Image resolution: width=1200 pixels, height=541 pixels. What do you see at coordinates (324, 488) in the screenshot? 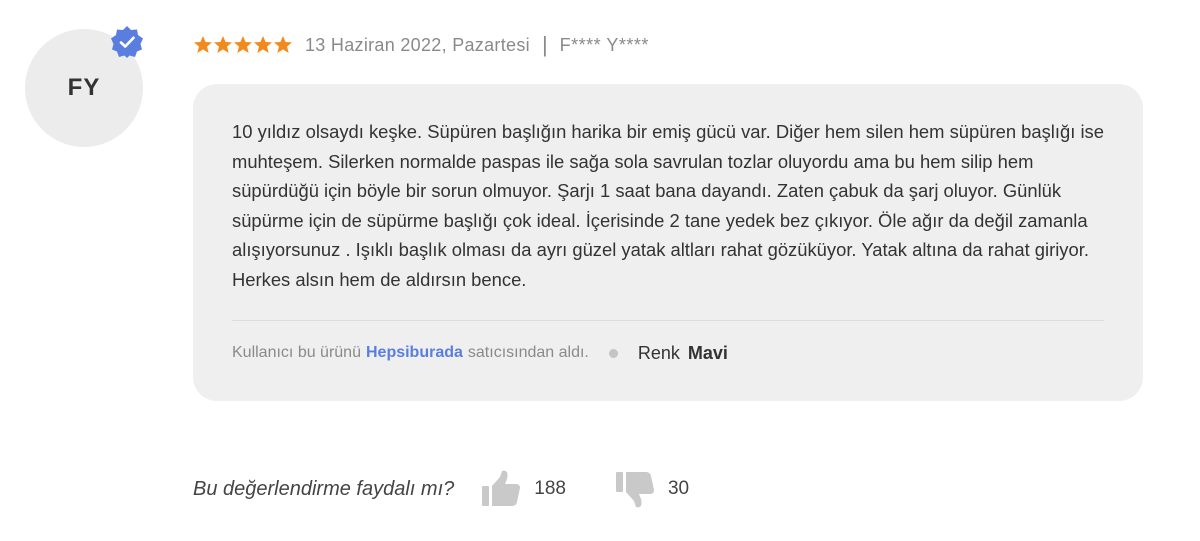
I see `helpful-question: Bu değerlendirme faydalı mı?` at bounding box center [324, 488].